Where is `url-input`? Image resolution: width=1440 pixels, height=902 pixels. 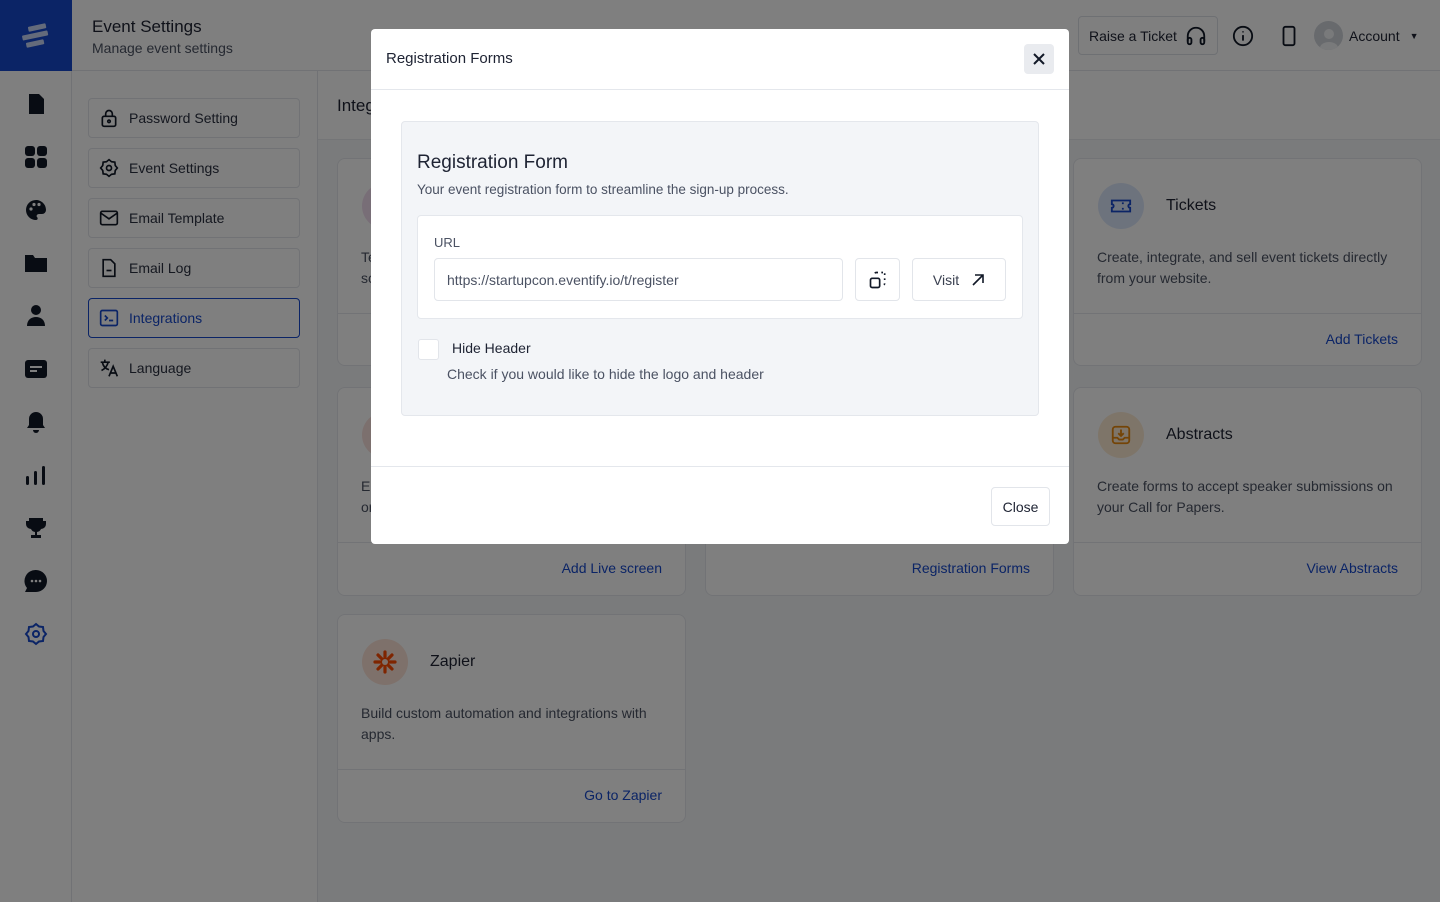 url-input is located at coordinates (638, 279).